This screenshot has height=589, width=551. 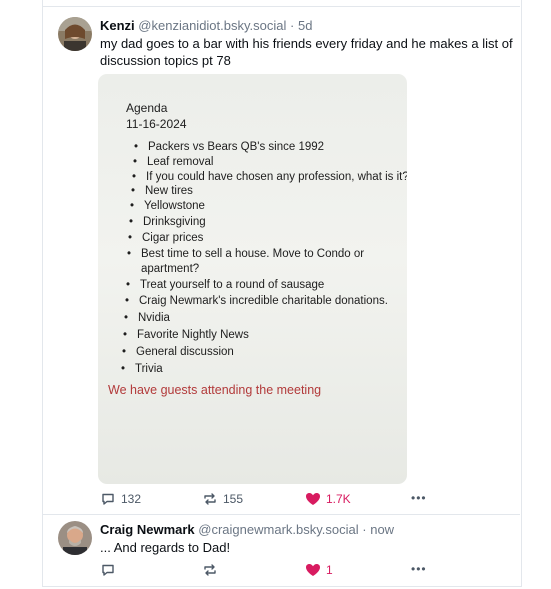 What do you see at coordinates (186, 335) in the screenshot?
I see `agenda-item: • Favorite Nightly News` at bounding box center [186, 335].